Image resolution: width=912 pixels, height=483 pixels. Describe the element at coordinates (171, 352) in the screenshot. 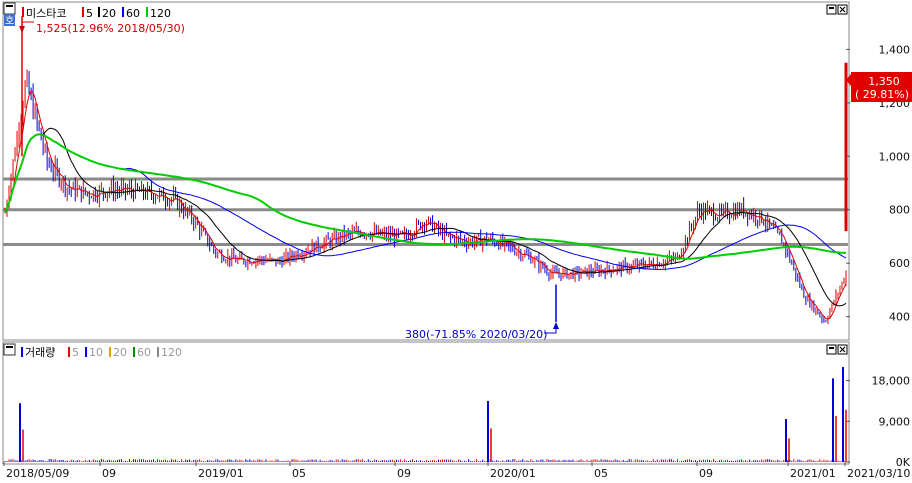

I see `volume-legend-label: 120` at that location.